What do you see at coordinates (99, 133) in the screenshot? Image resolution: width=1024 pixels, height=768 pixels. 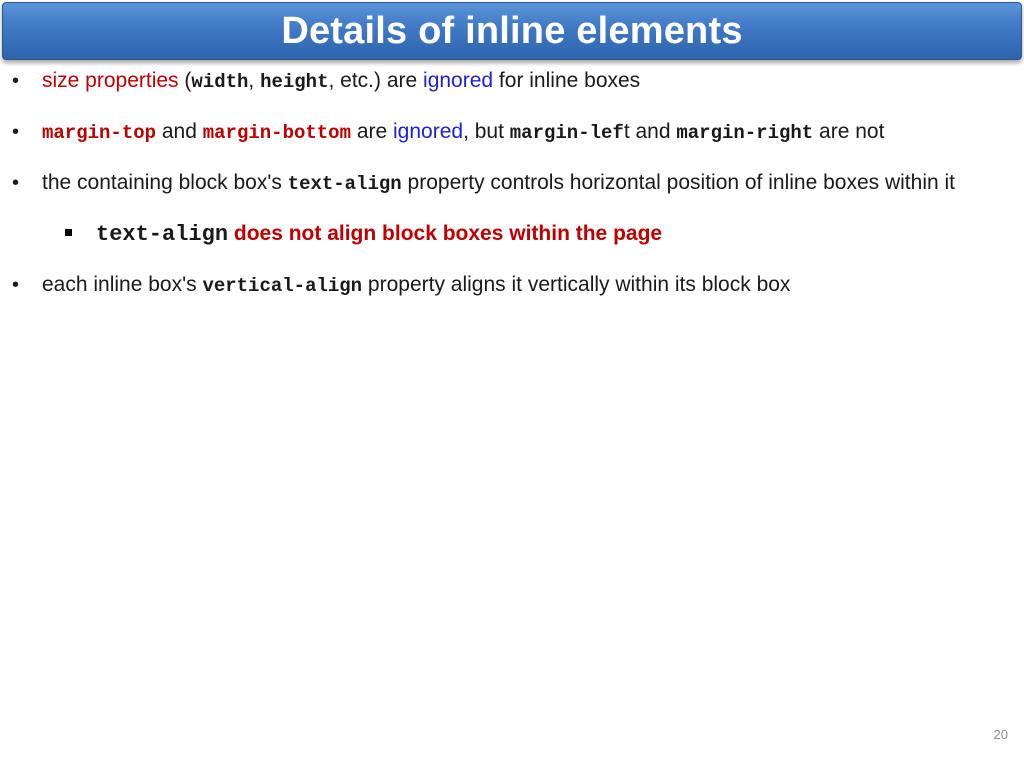 I see `code-margin-top: margin-top` at bounding box center [99, 133].